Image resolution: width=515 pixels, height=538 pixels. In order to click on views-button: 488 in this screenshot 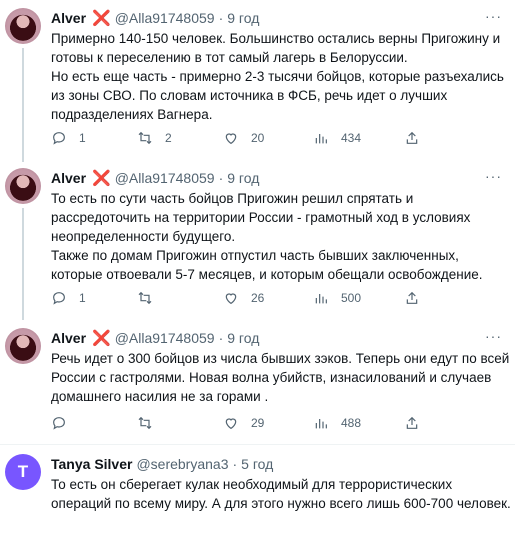, I will do `click(337, 423)`.